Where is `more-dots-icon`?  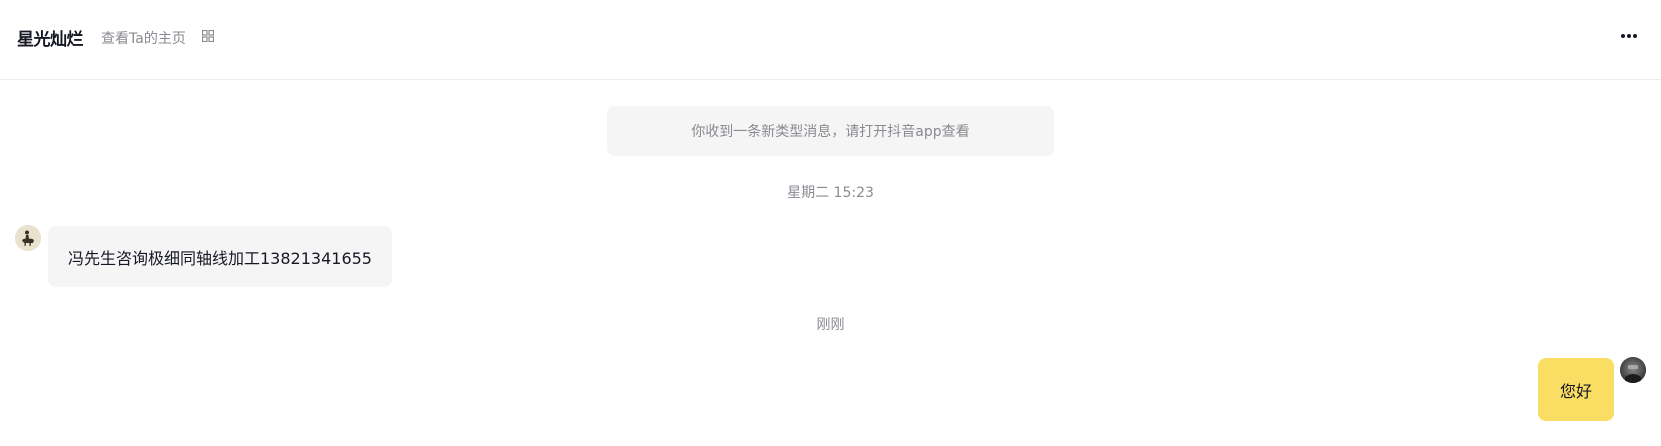 more-dots-icon is located at coordinates (1629, 36).